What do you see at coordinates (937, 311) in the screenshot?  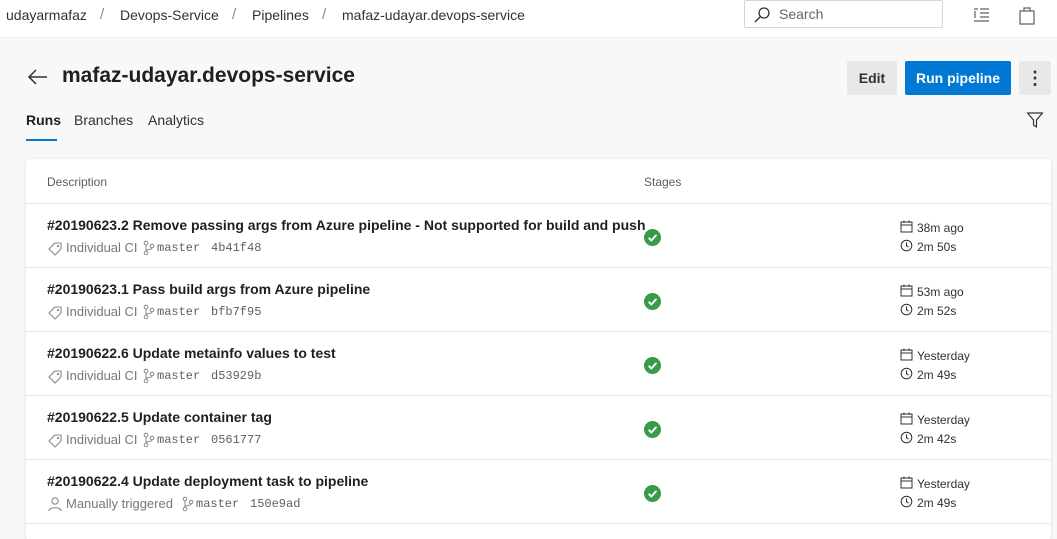 I see `run-duration: 2m 52s` at bounding box center [937, 311].